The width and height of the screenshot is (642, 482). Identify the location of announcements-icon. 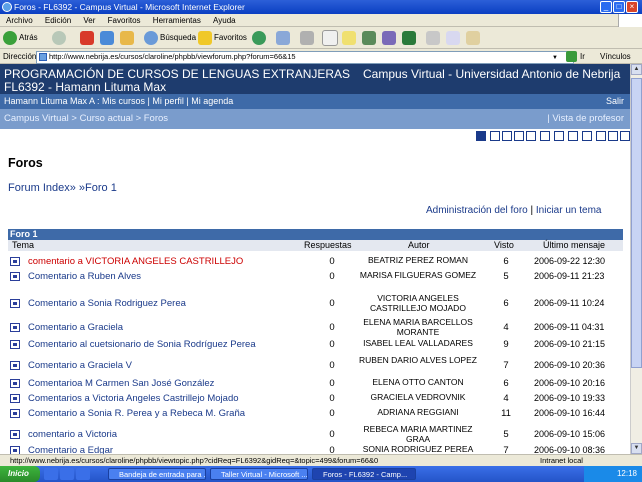
(531, 136).